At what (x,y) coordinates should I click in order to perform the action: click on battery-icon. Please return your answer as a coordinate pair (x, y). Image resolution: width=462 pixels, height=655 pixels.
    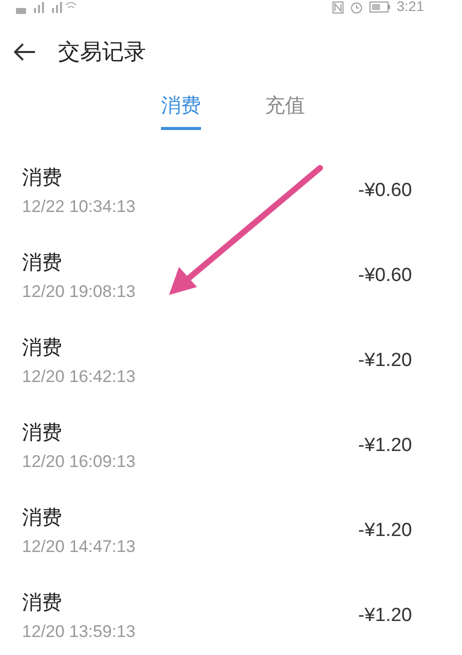
    Looking at the image, I should click on (379, 7).